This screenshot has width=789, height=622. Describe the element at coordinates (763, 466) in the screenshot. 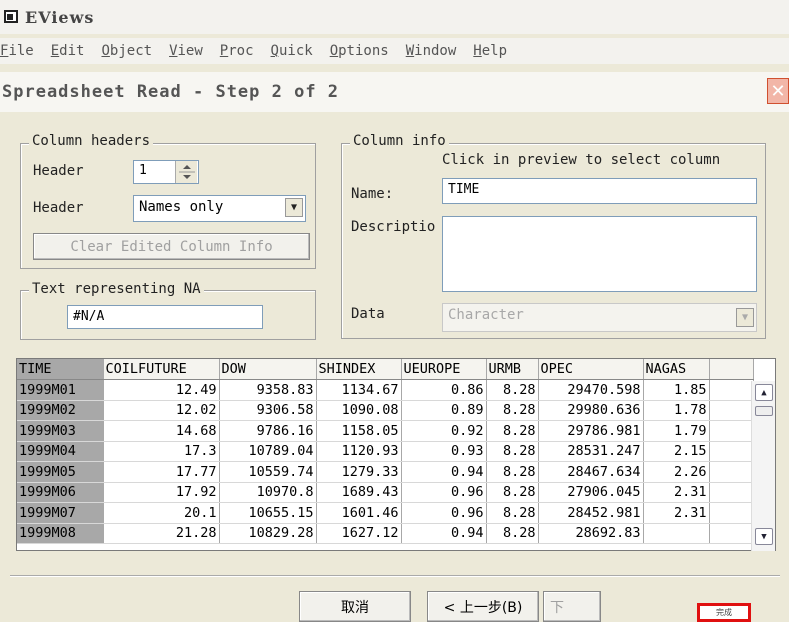

I see `preview-vertical-scrollbar: ▲ ▼` at that location.